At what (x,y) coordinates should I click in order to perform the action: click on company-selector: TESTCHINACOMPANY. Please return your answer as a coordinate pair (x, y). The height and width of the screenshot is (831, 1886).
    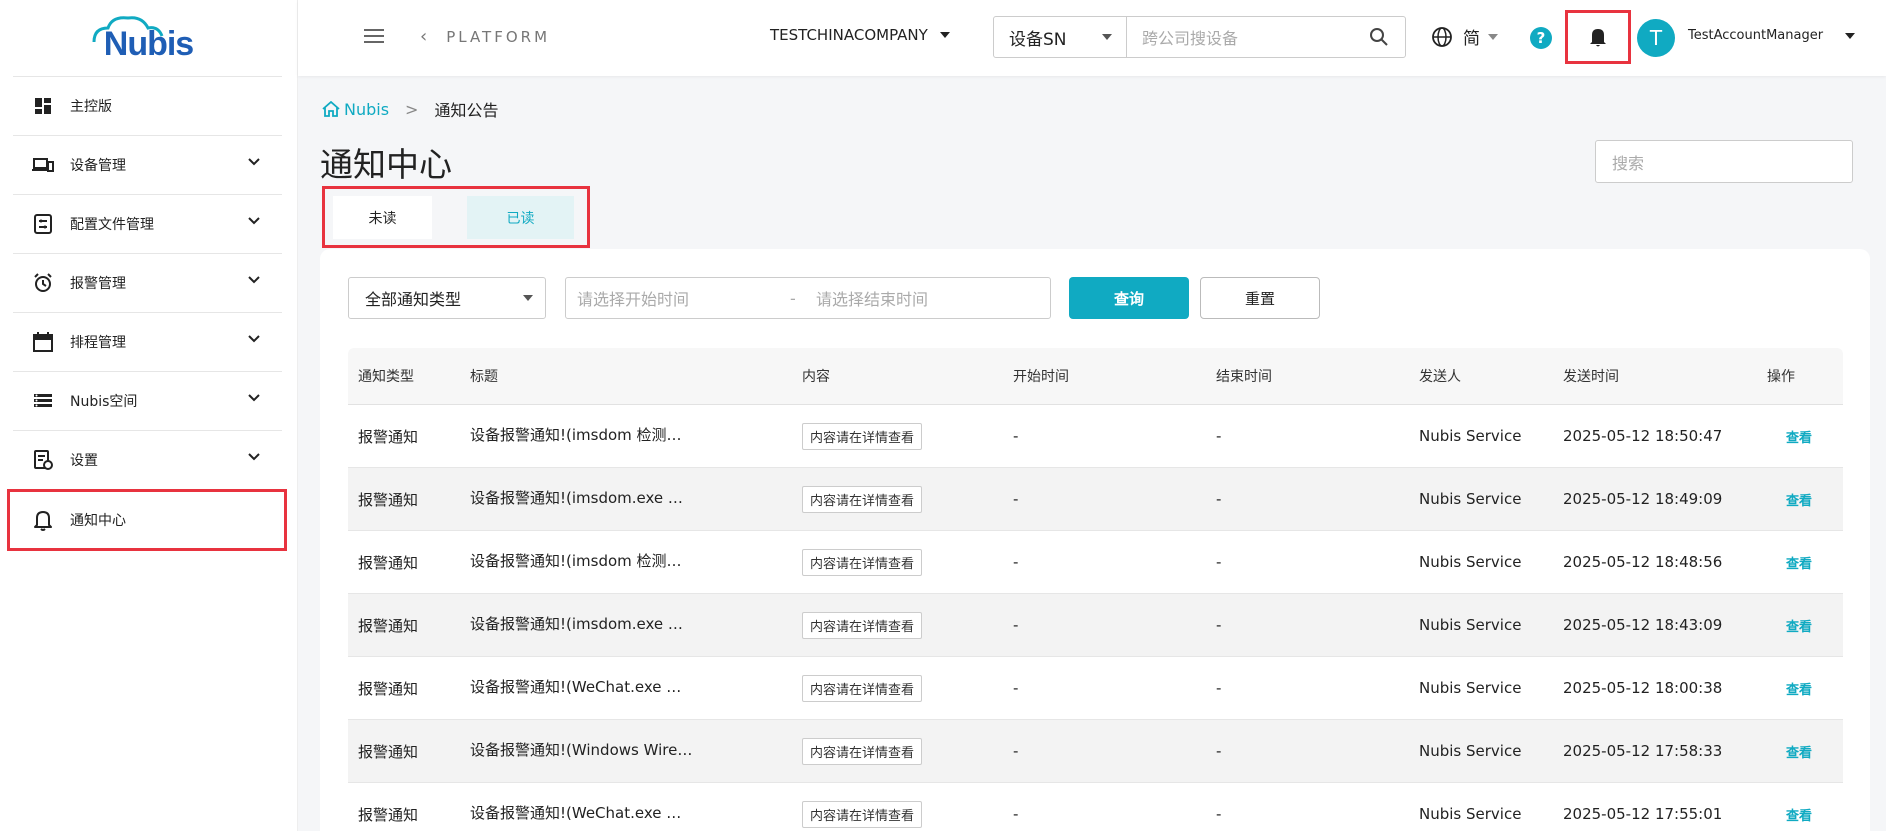
    Looking at the image, I should click on (860, 35).